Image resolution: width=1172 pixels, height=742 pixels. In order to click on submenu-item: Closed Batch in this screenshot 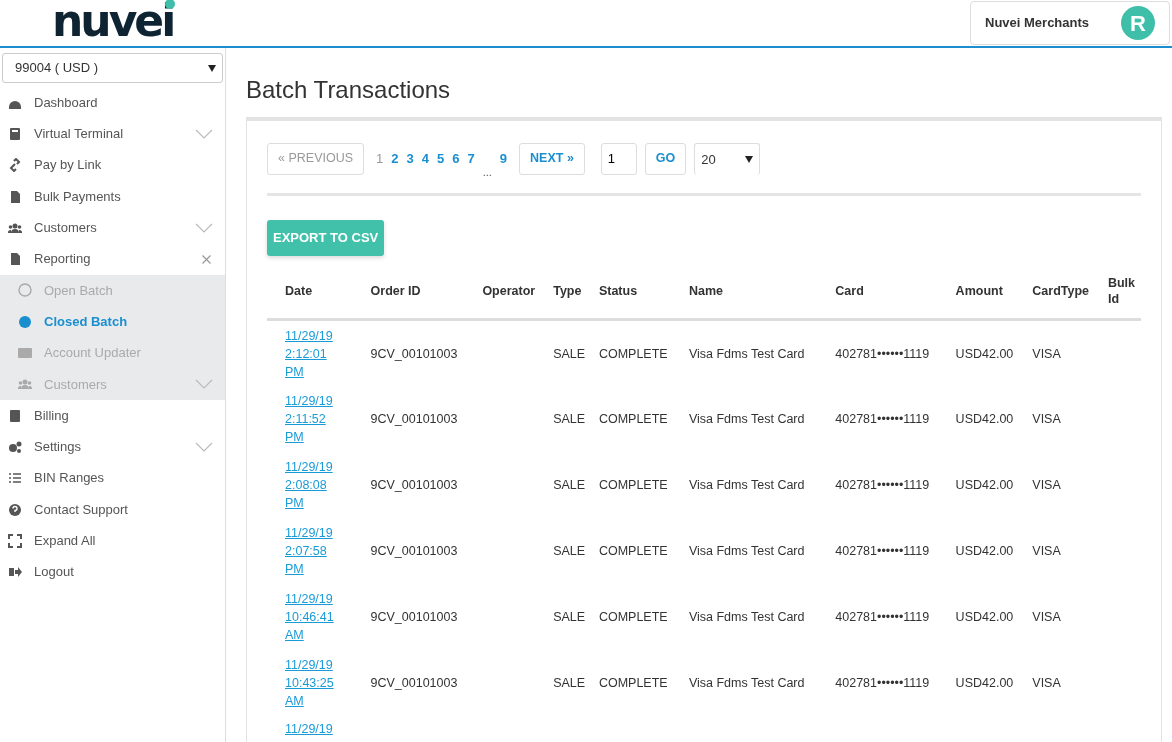, I will do `click(112, 322)`.